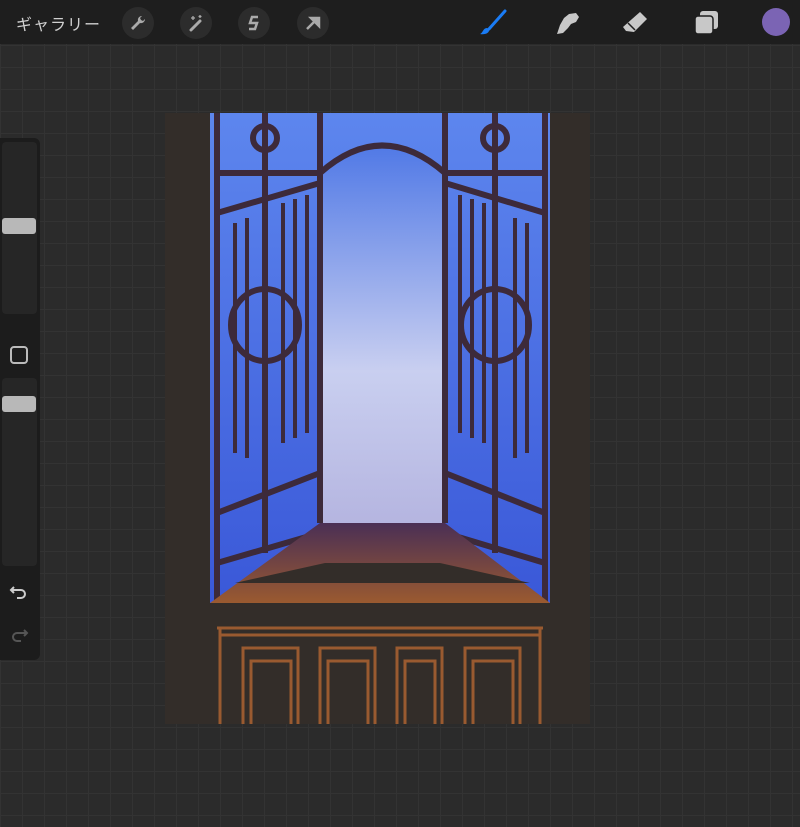 The image size is (800, 827). Describe the element at coordinates (635, 23) in the screenshot. I see `eraser-icon` at that location.